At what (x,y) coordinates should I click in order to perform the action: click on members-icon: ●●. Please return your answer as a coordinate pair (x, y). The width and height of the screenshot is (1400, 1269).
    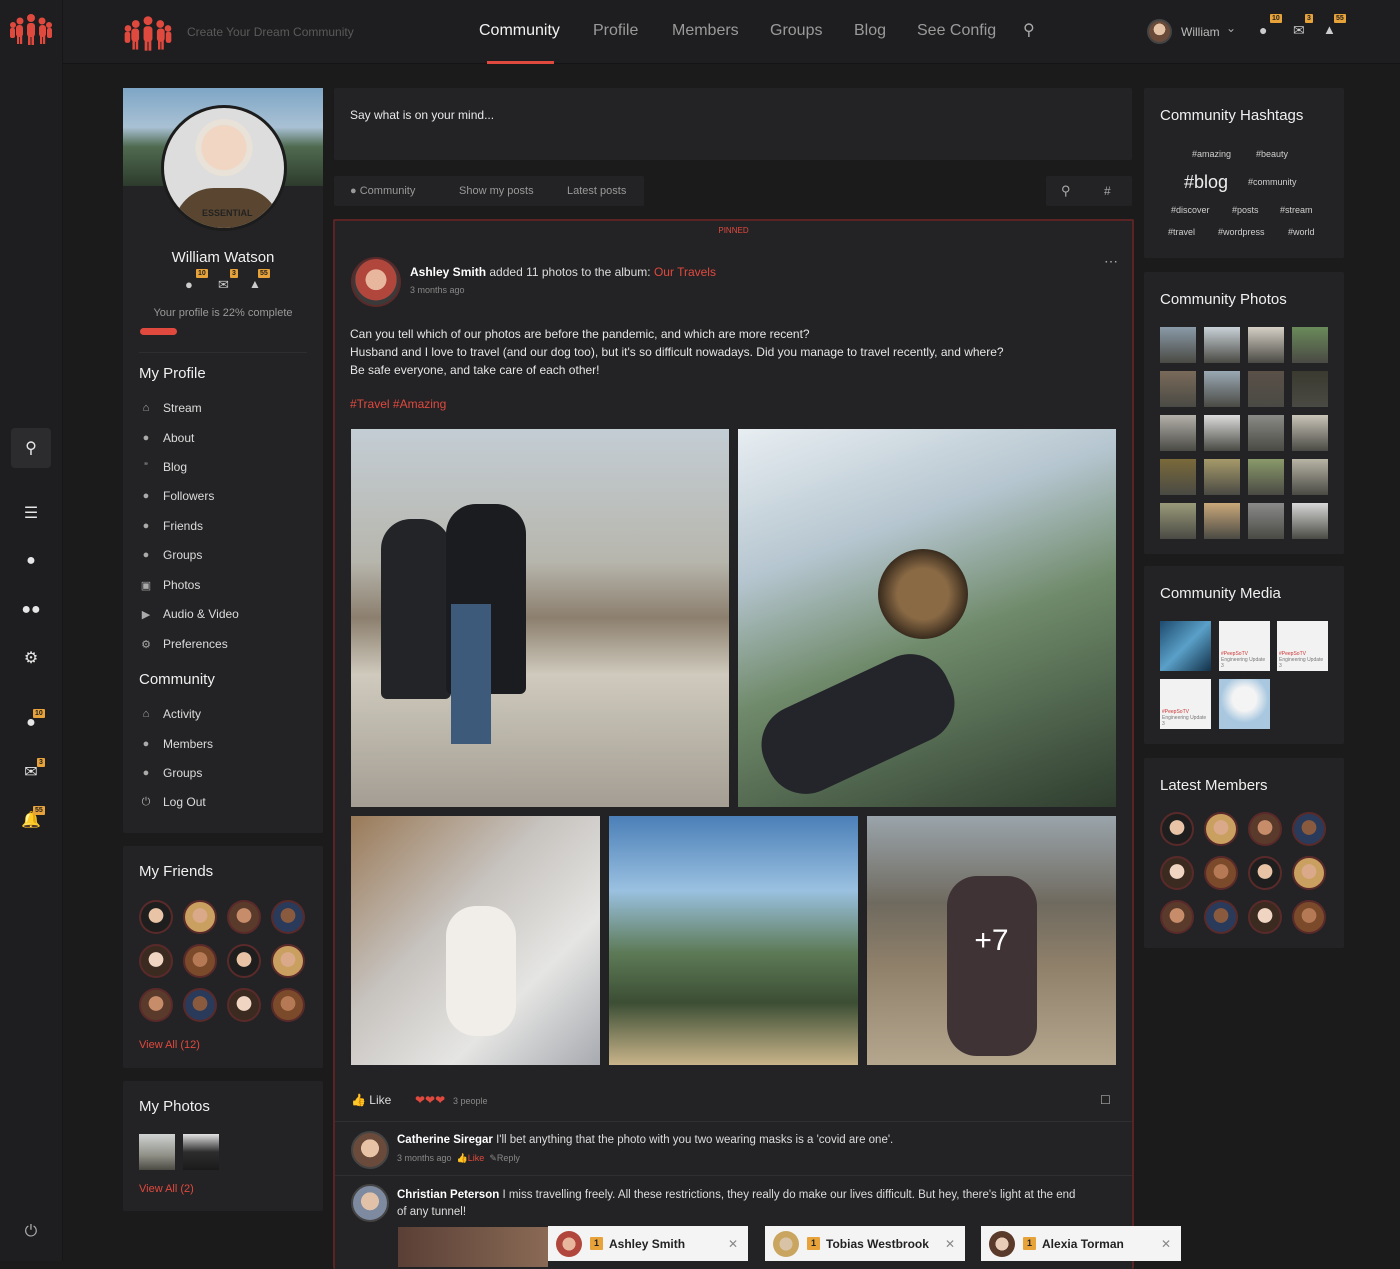
    Looking at the image, I should click on (31, 610).